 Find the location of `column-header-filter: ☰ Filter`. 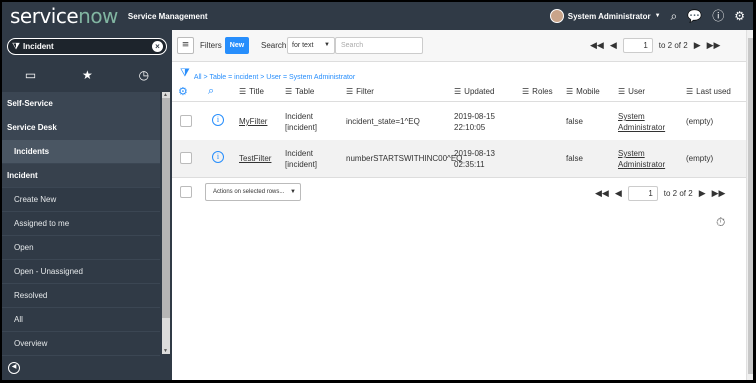

column-header-filter: ☰ Filter is located at coordinates (360, 91).